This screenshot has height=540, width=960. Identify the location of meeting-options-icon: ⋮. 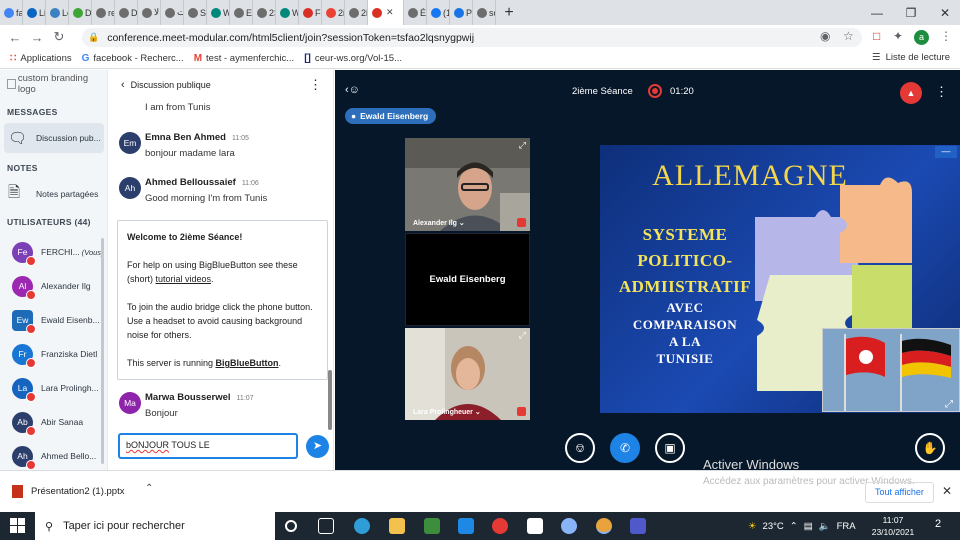
(941, 92).